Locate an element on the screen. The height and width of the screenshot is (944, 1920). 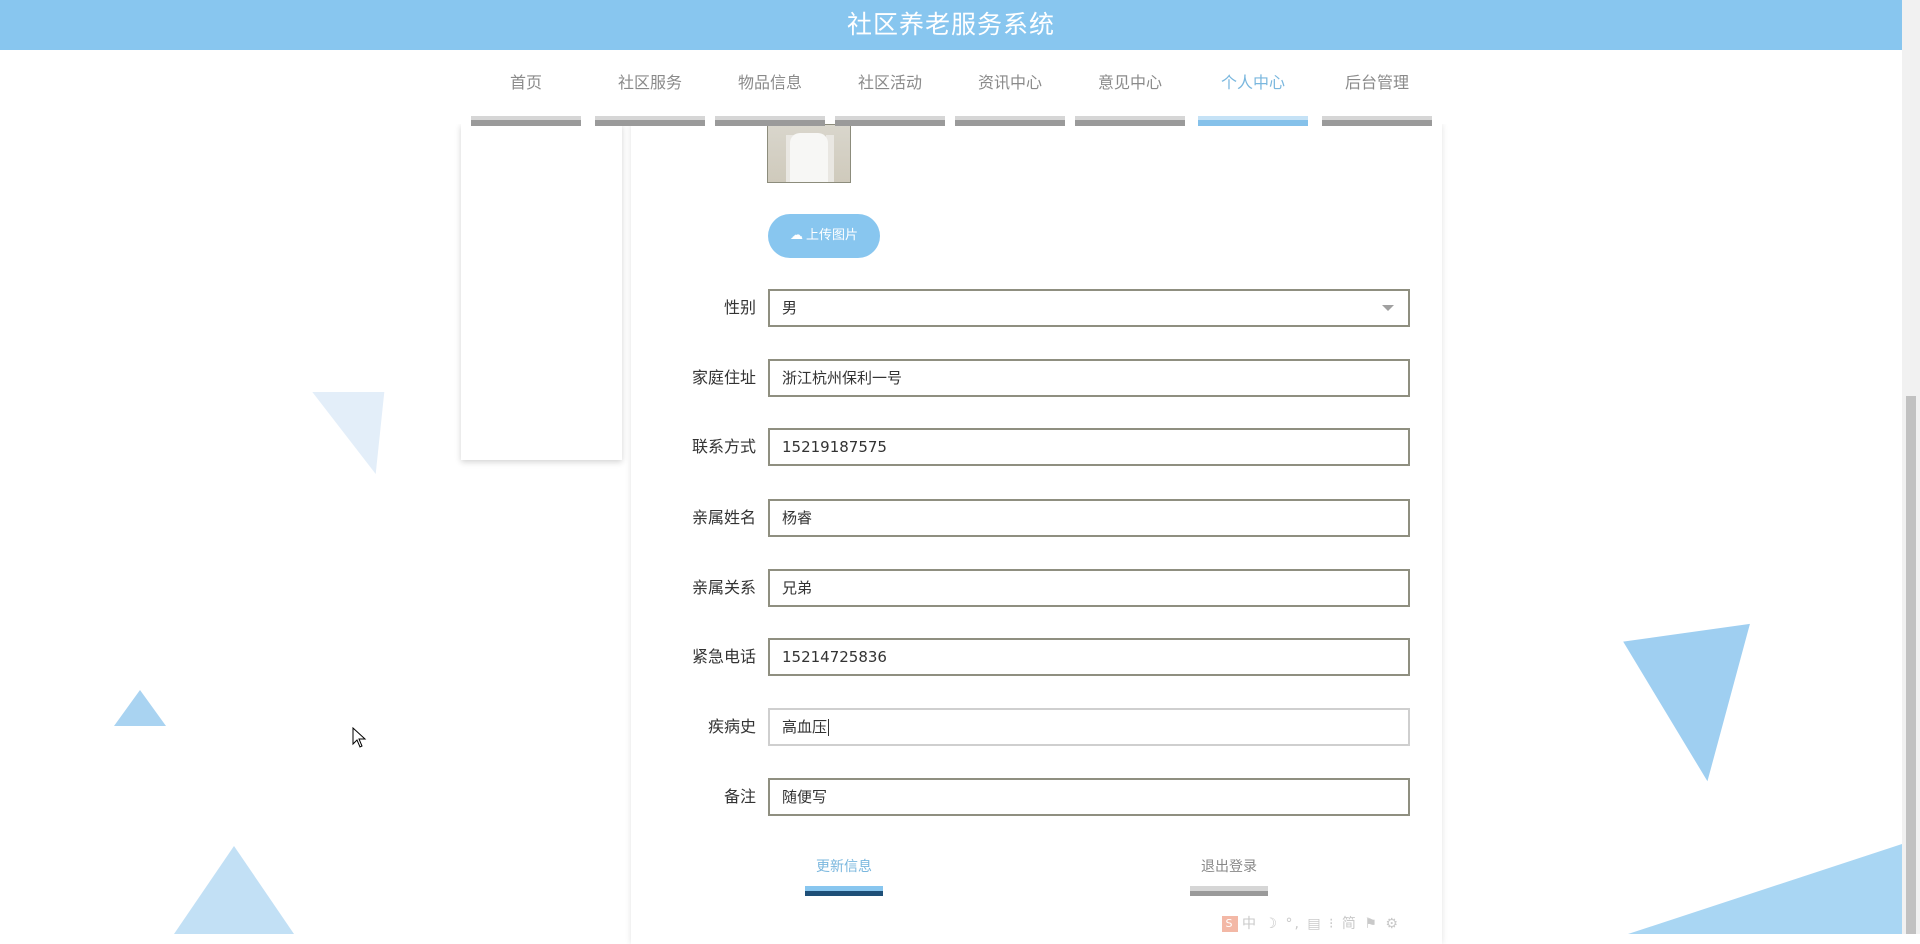
ime-logo-icon: S is located at coordinates (1230, 924).